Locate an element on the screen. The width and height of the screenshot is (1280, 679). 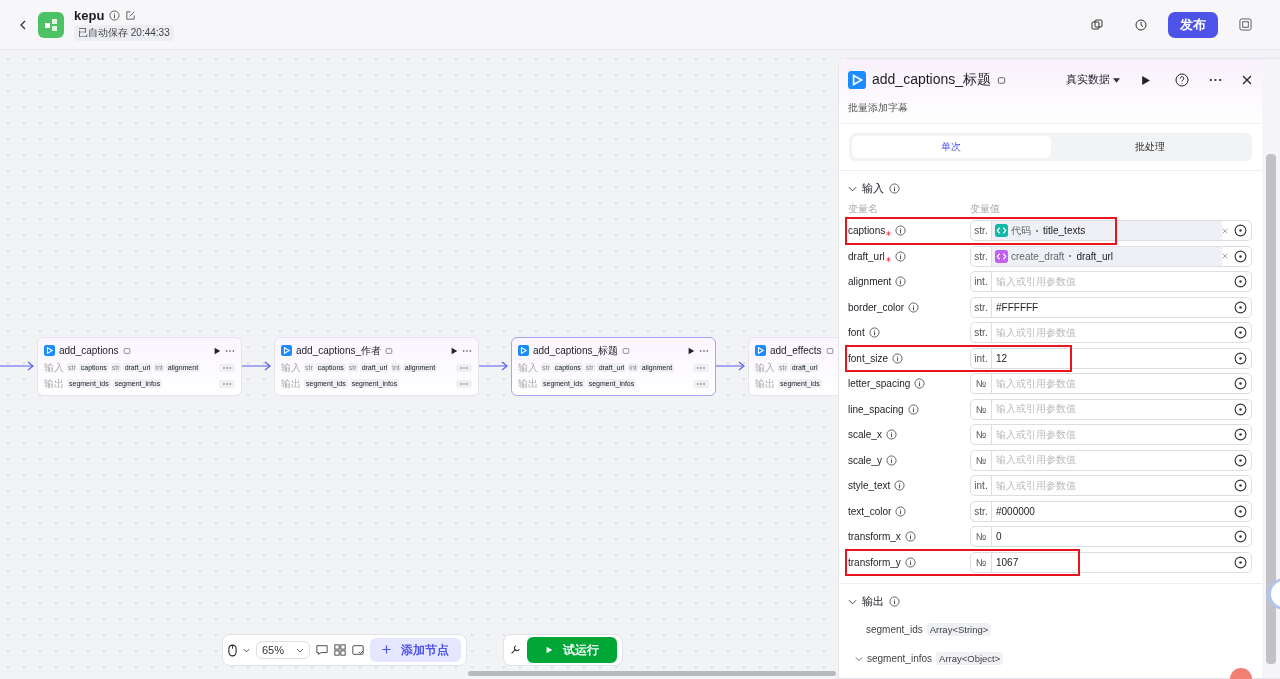
history-icon is located at coordinates (1141, 24).